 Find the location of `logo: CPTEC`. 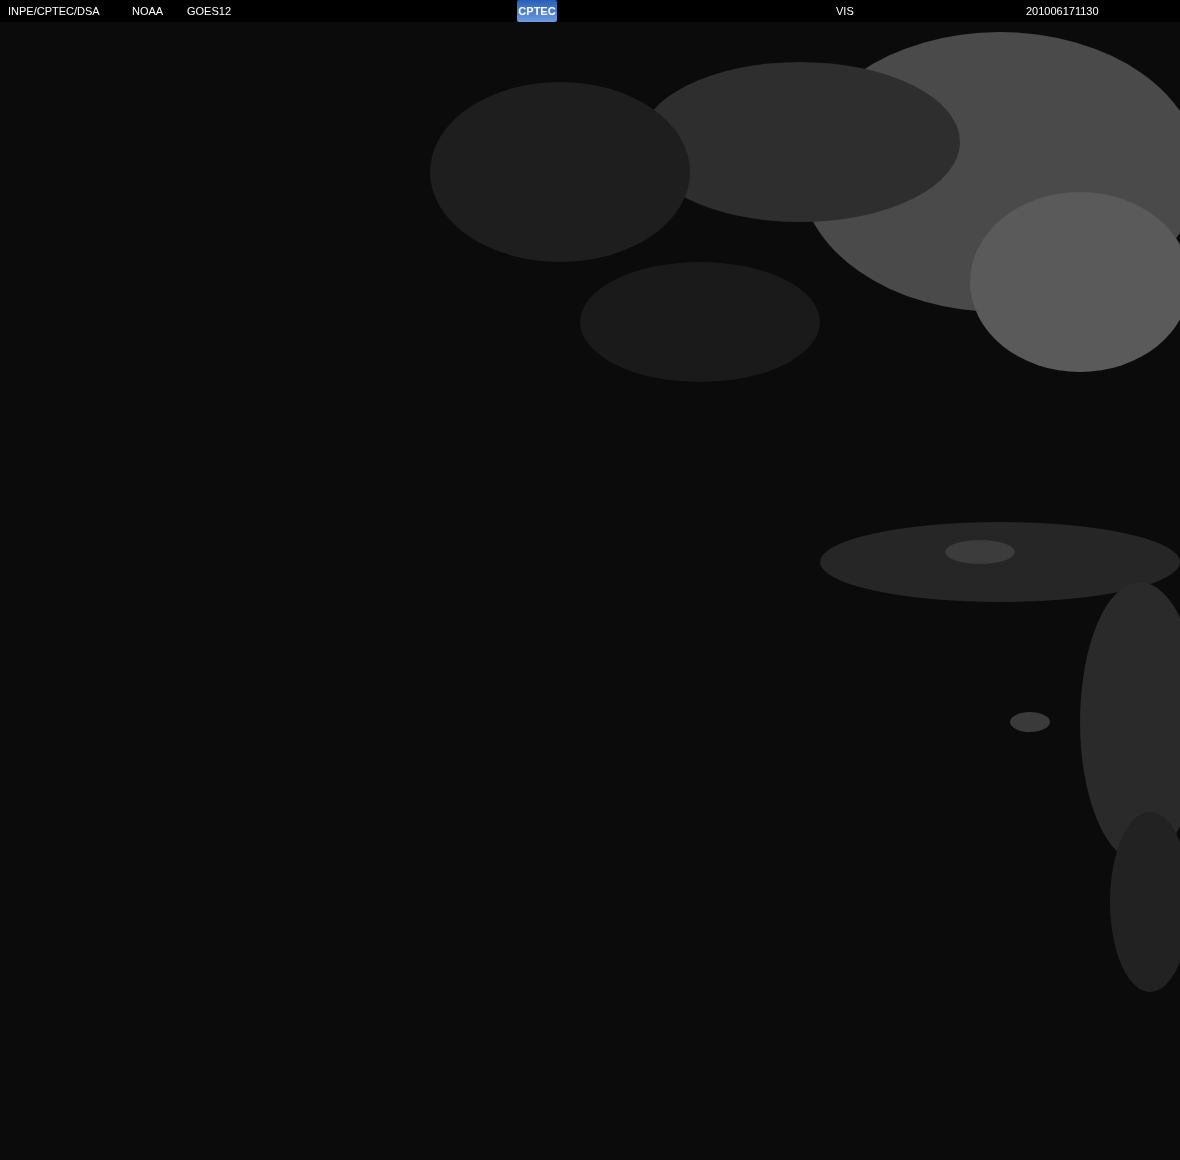

logo: CPTEC is located at coordinates (537, 11).